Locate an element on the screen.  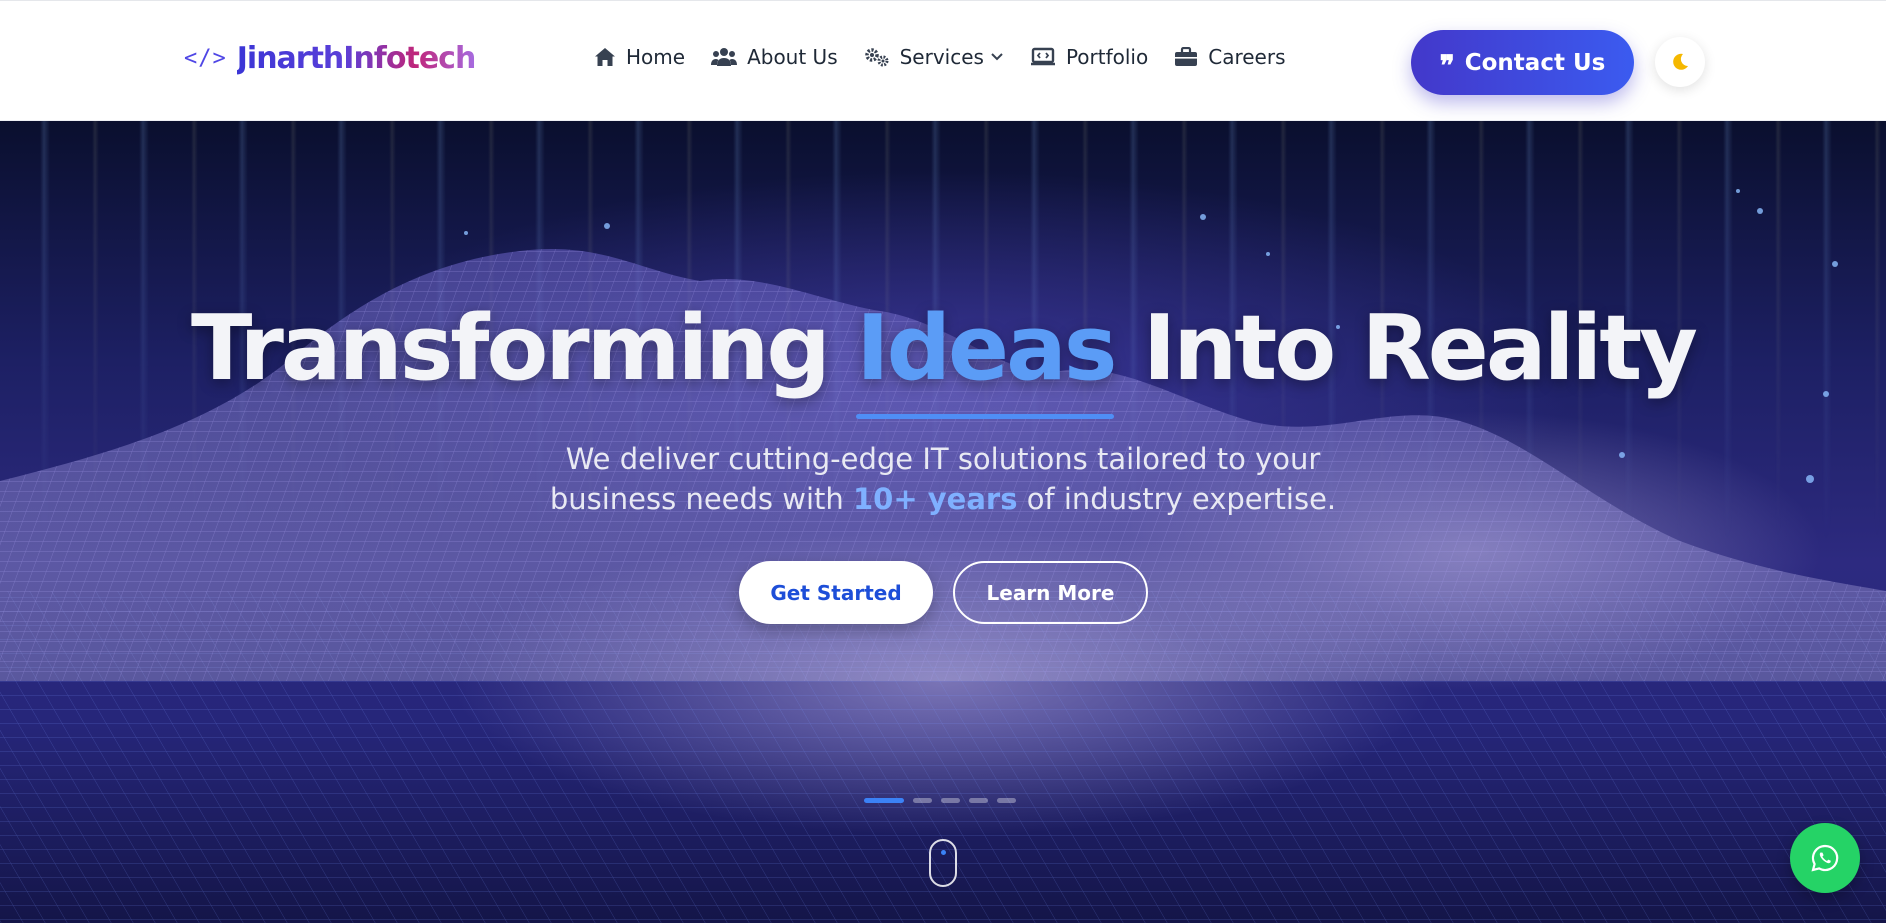
contact-us-button: ❞ Contact Us is located at coordinates (1522, 62).